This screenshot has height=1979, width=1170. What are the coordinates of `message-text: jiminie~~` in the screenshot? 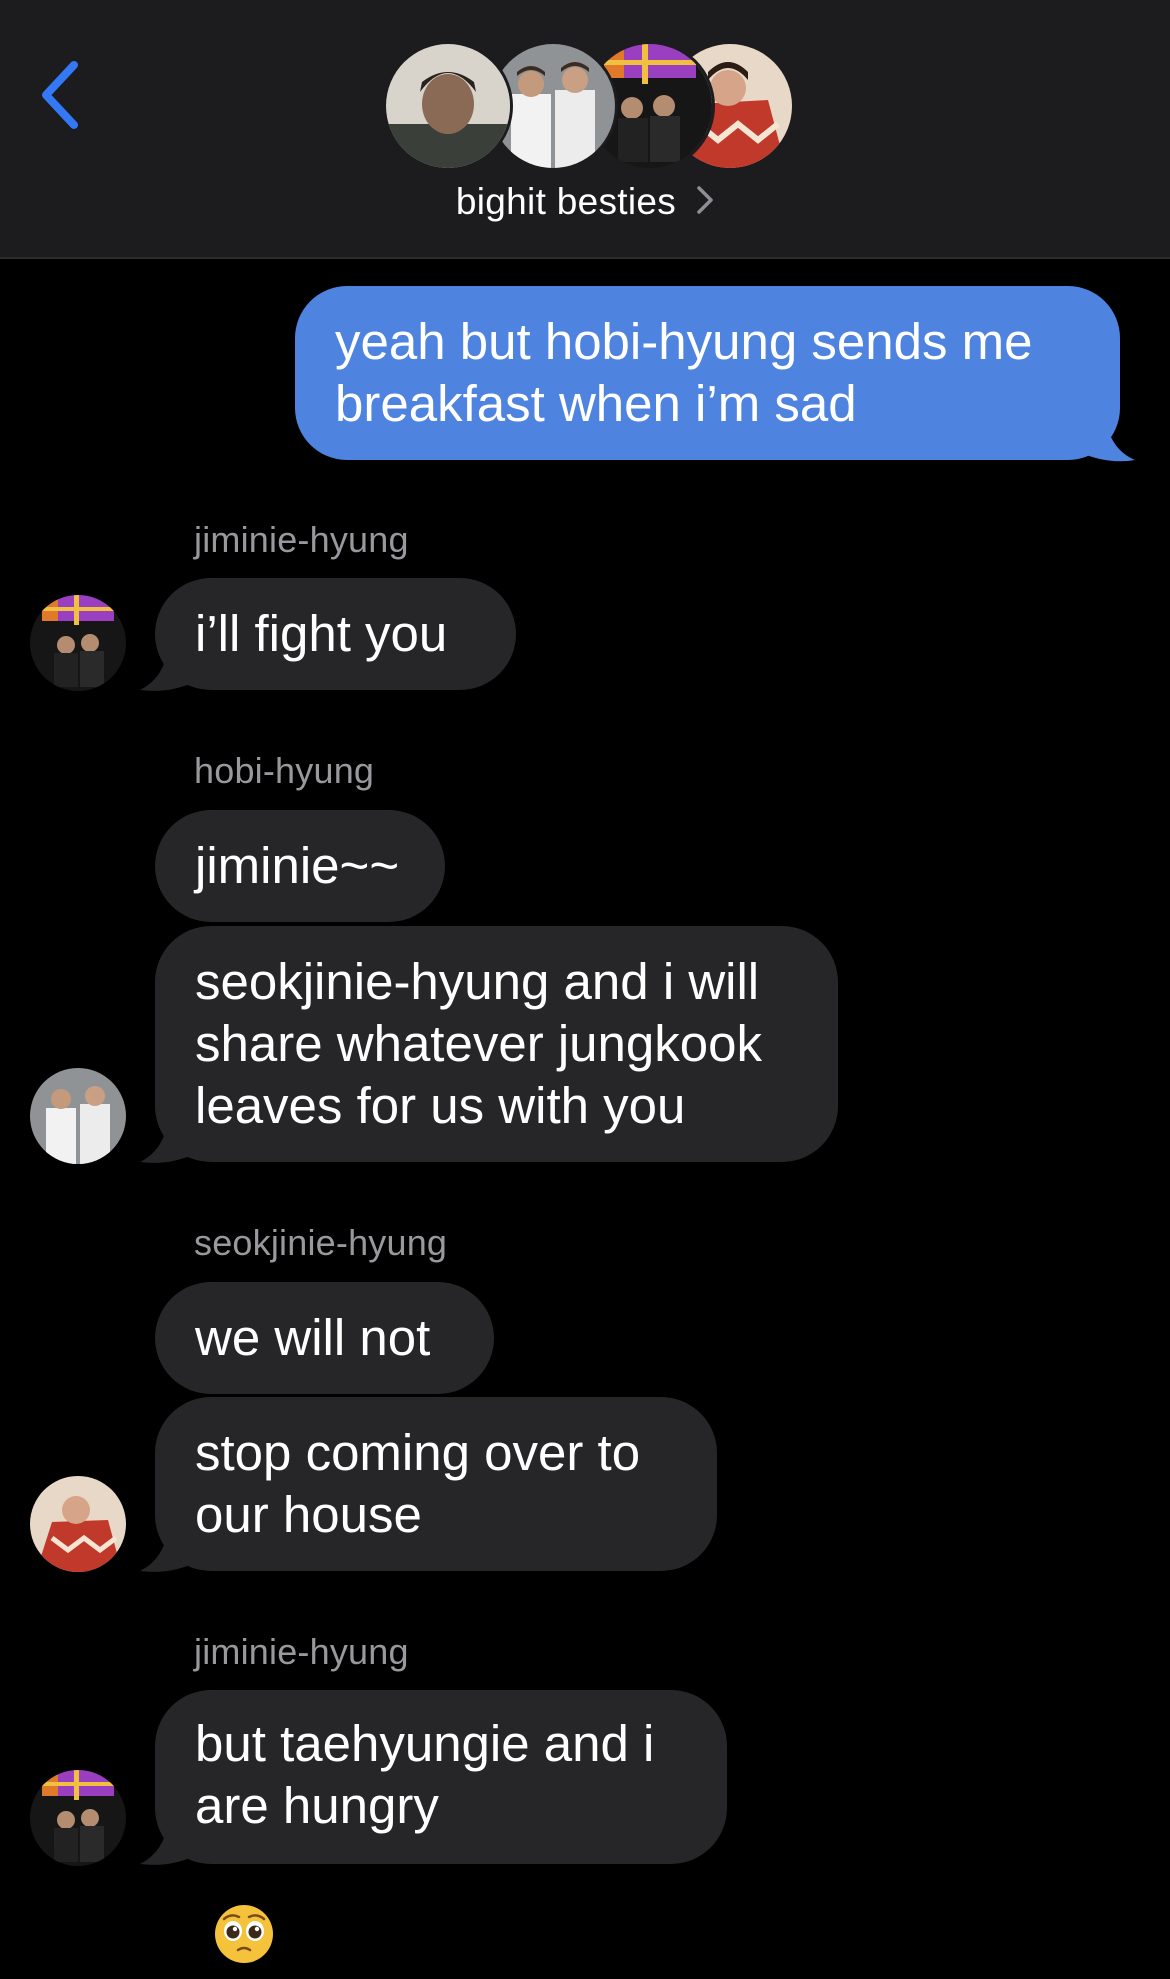 It's located at (297, 865).